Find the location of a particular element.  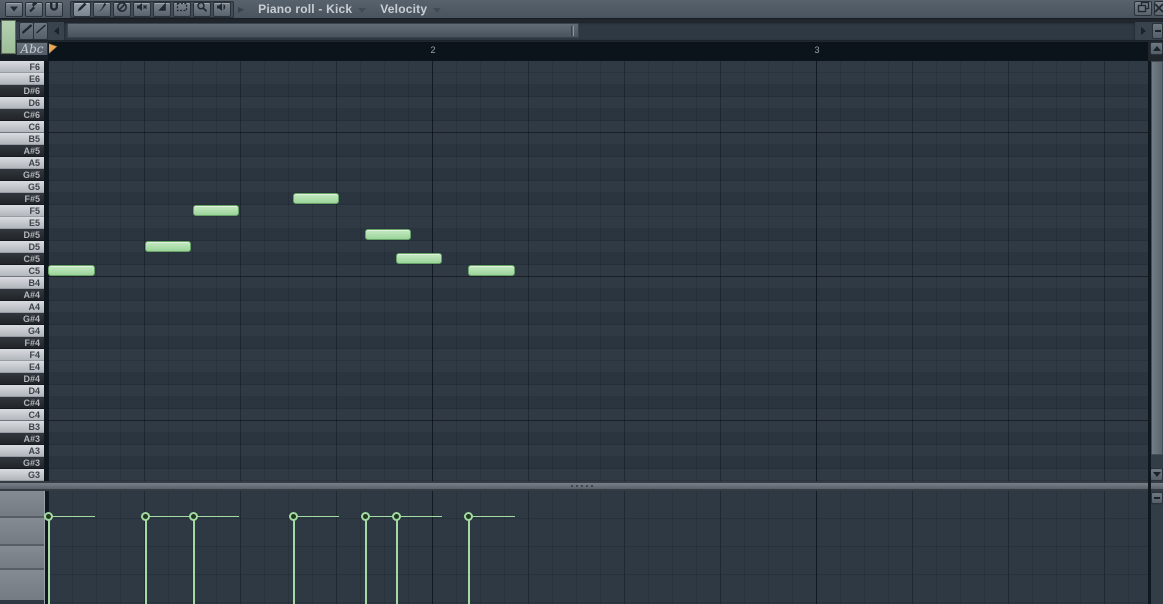

velocity-handle-D5 is located at coordinates (145, 516).